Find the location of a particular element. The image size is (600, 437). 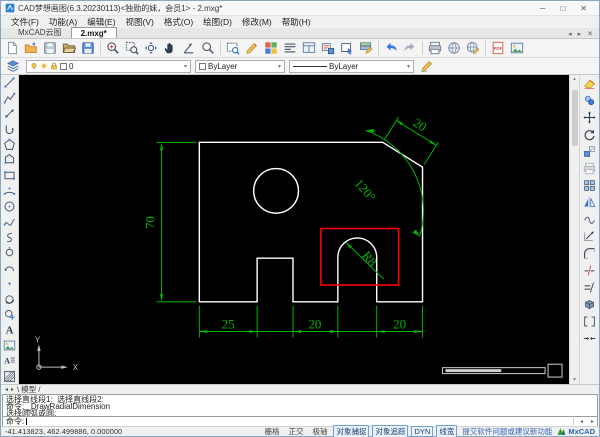

palette-button is located at coordinates (328, 48).